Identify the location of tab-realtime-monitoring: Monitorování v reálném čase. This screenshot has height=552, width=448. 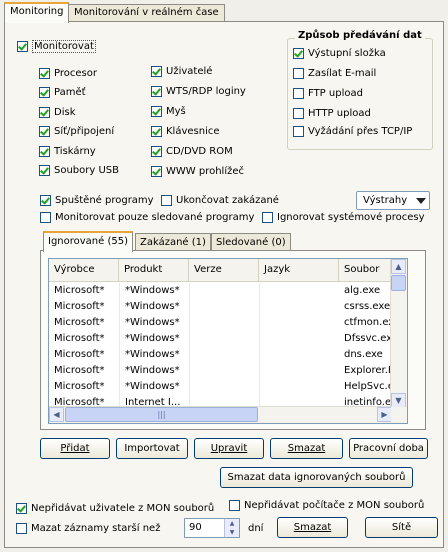
(146, 13).